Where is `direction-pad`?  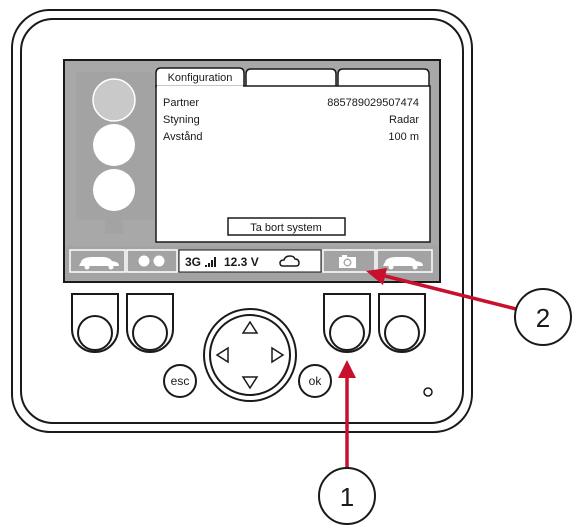
direction-pad is located at coordinates (250, 355).